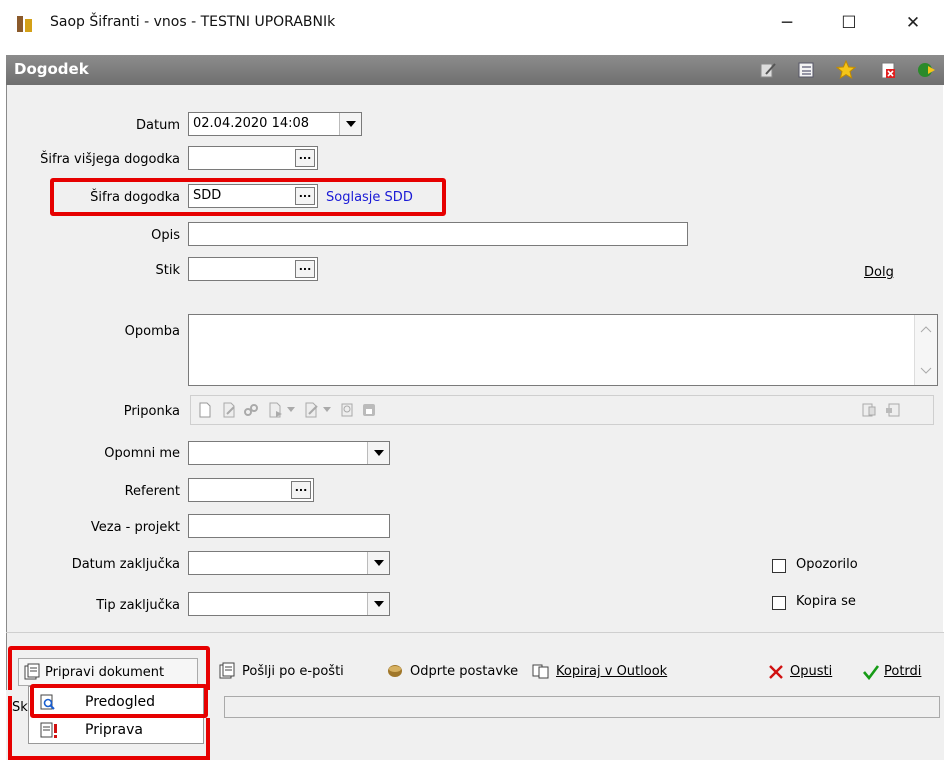  Describe the element at coordinates (925, 350) in the screenshot. I see `opomba-scrollbar` at that location.